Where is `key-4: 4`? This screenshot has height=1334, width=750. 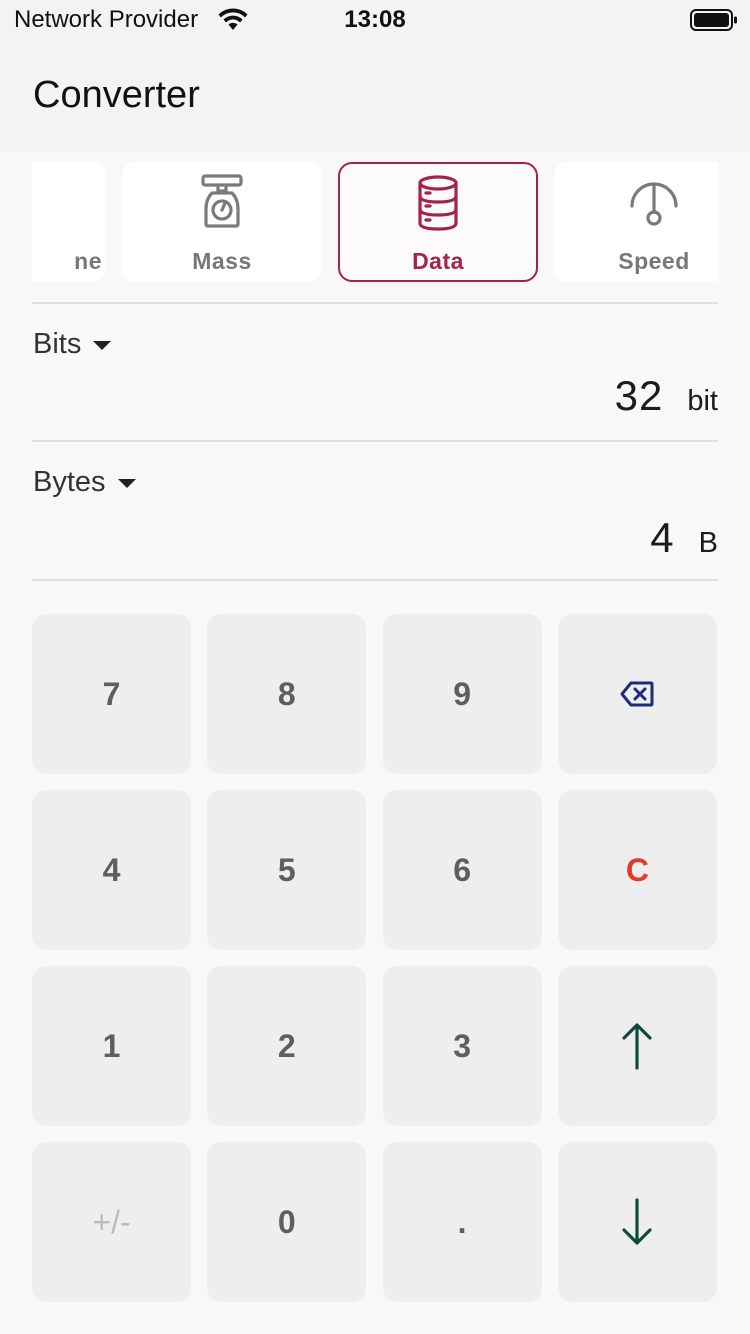
key-4: 4 is located at coordinates (111, 870).